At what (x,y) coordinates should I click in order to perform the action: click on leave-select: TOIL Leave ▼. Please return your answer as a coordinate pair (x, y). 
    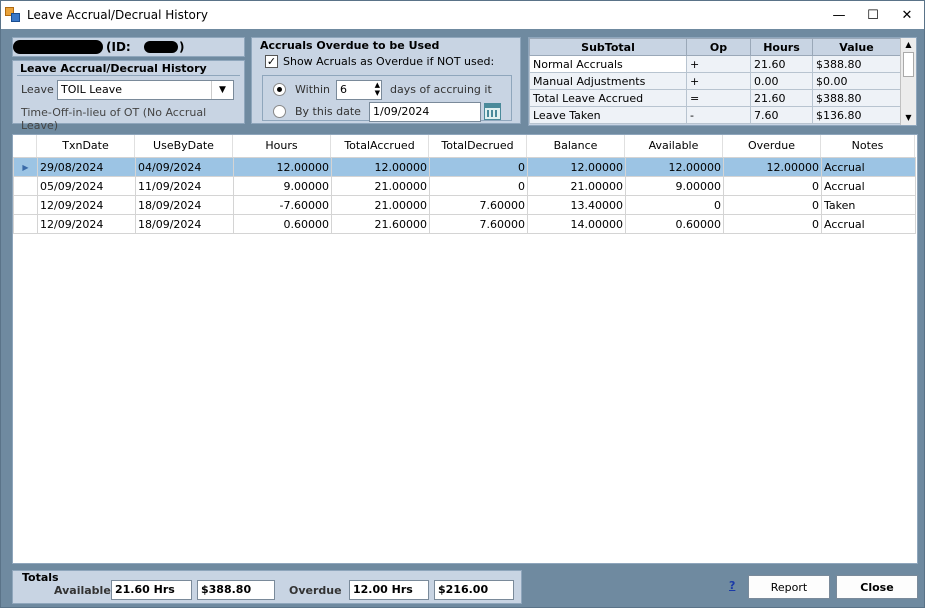
    Looking at the image, I should click on (145, 90).